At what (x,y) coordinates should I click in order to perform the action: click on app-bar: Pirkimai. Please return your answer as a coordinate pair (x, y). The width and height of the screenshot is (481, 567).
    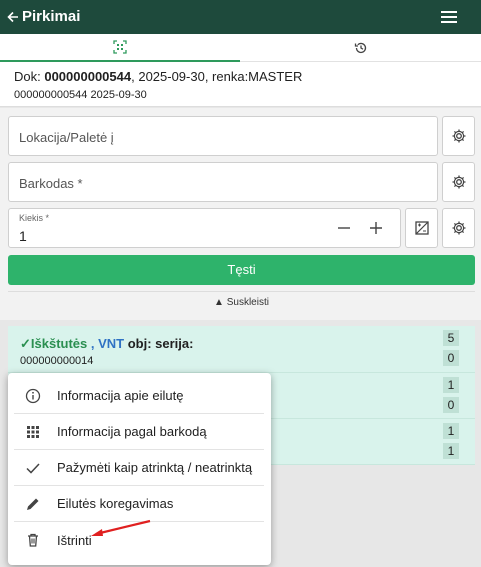
    Looking at the image, I should click on (240, 17).